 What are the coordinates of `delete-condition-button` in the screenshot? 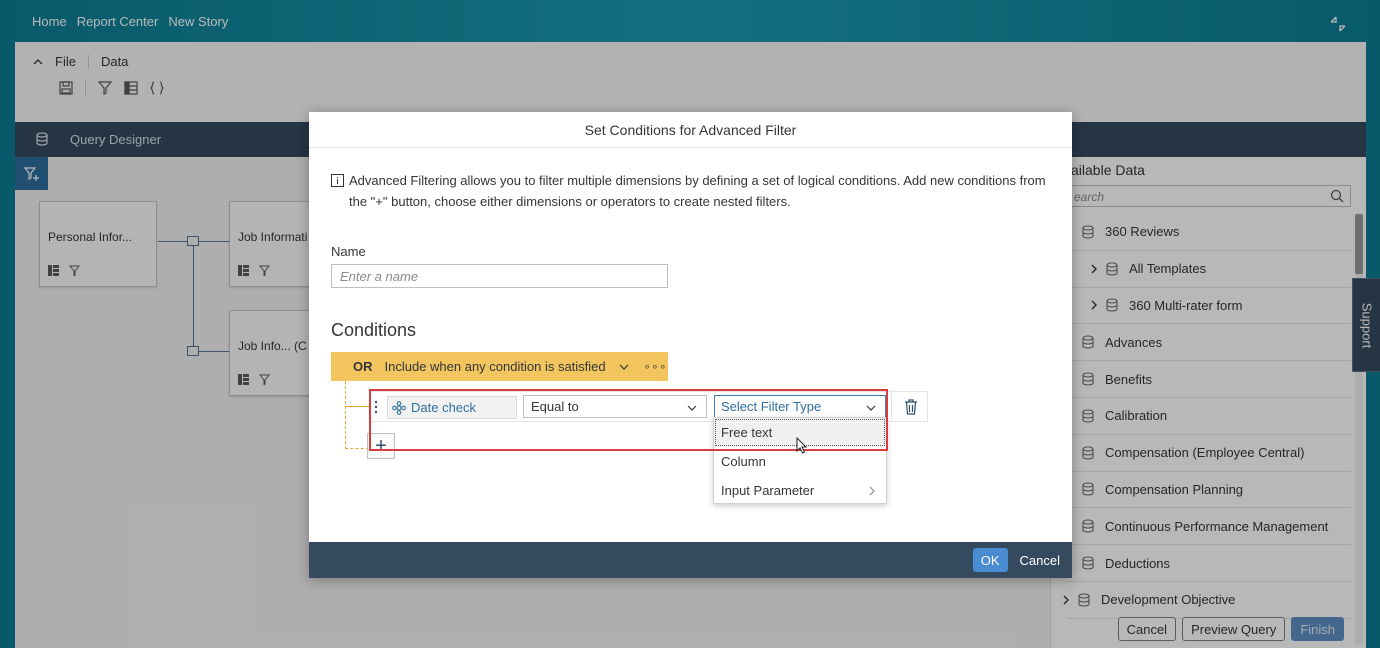 It's located at (910, 407).